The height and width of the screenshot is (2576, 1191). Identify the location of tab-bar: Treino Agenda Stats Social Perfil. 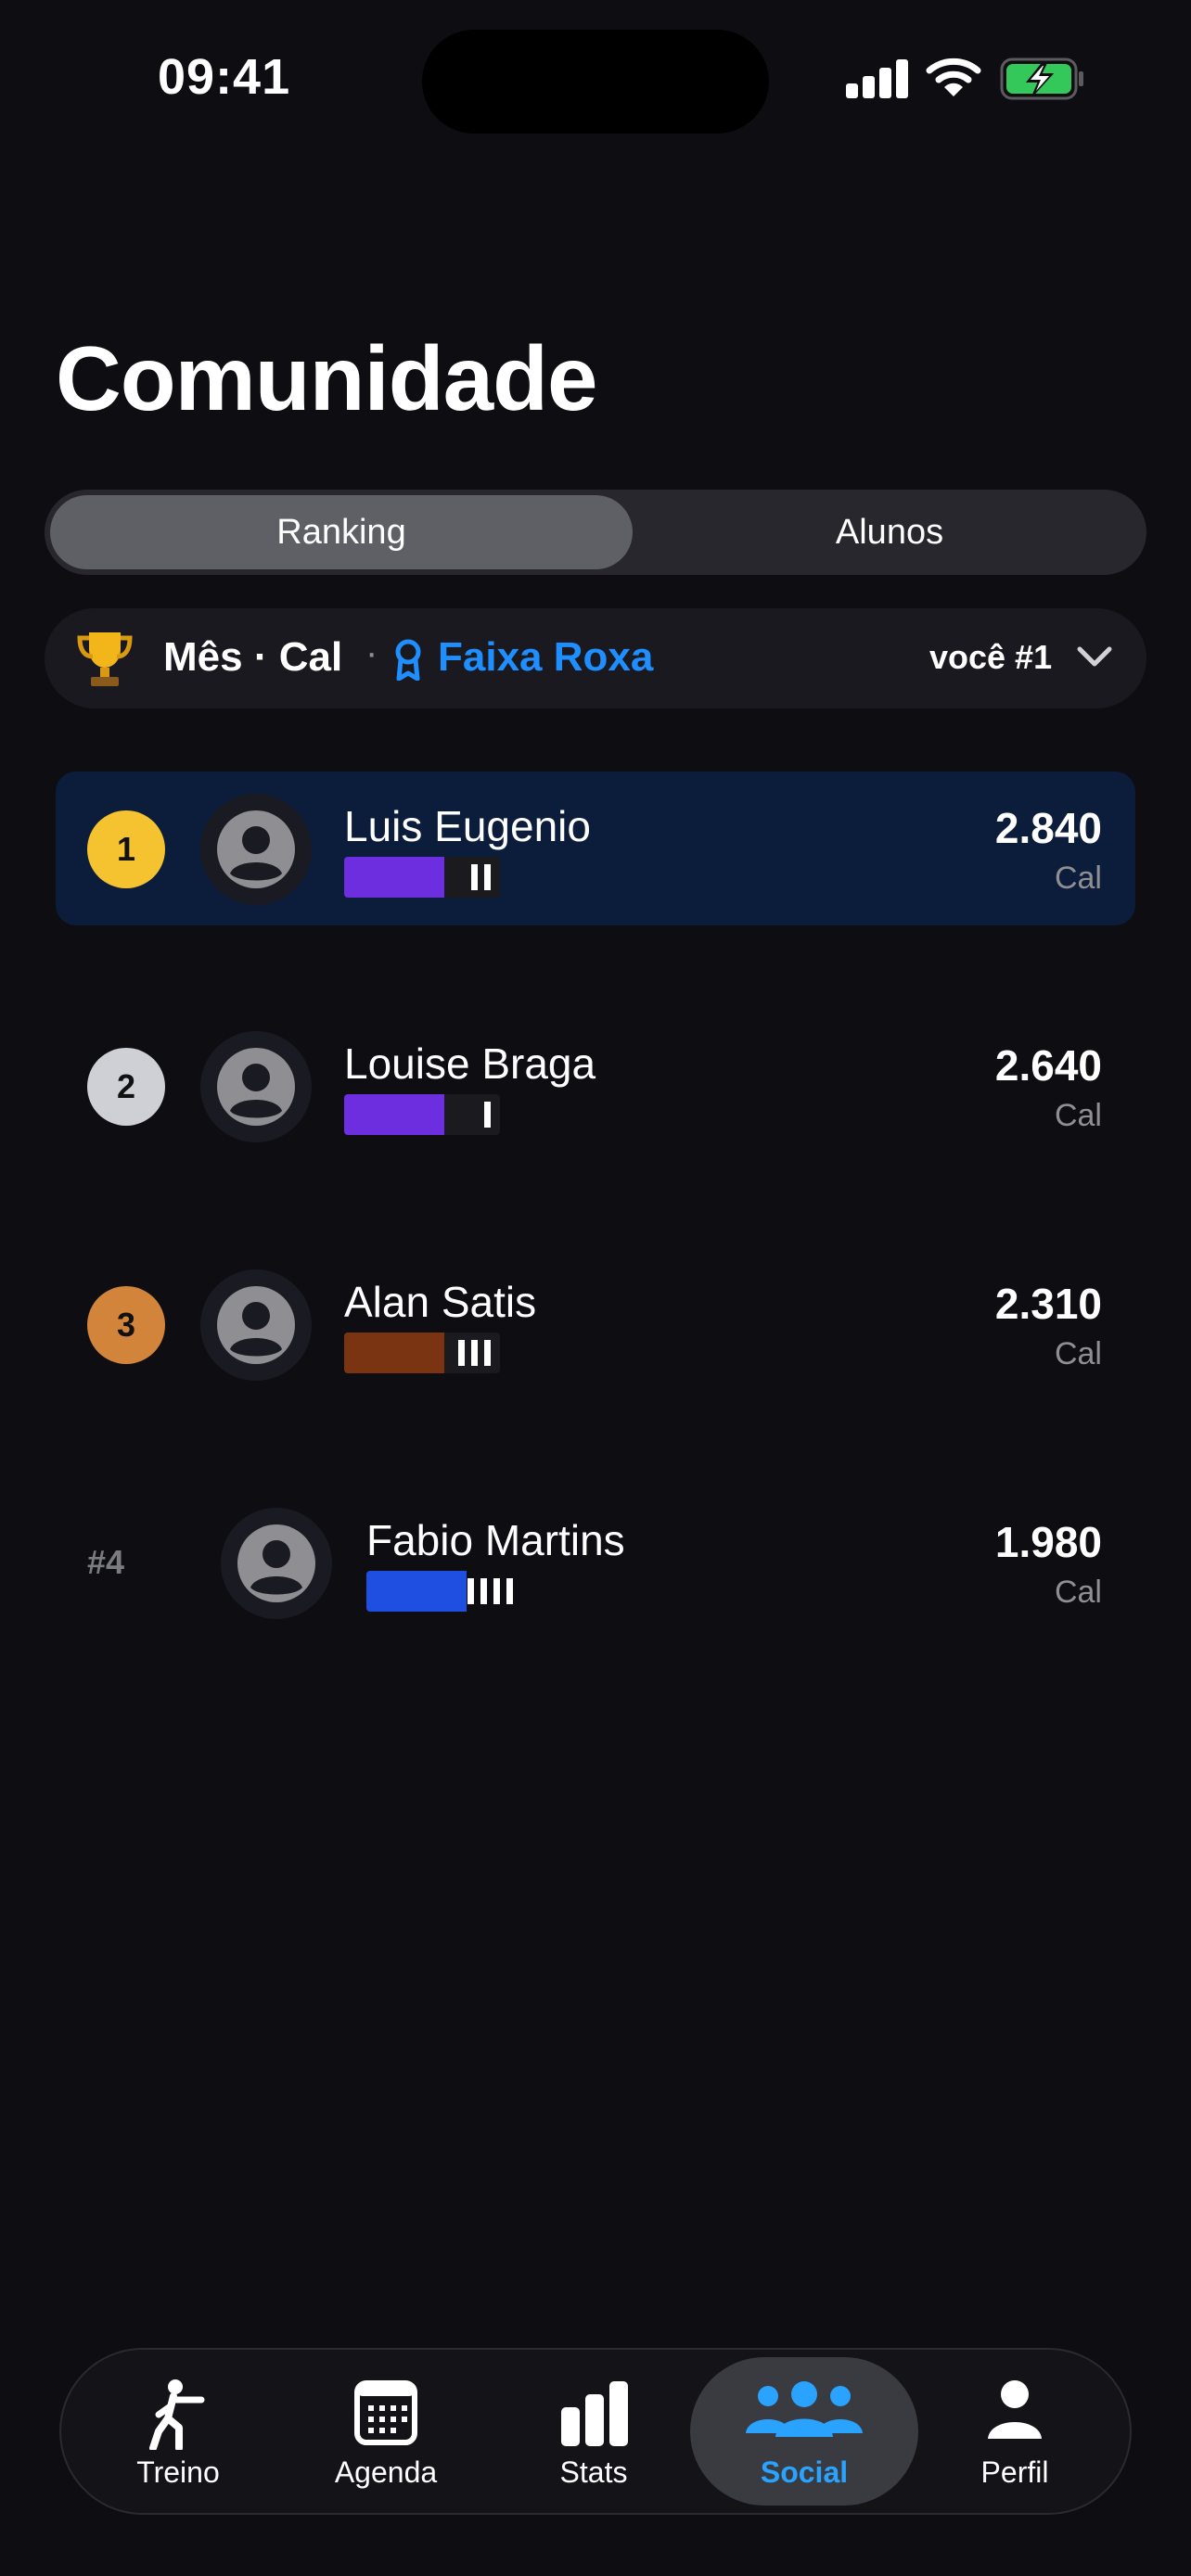
(595, 2432).